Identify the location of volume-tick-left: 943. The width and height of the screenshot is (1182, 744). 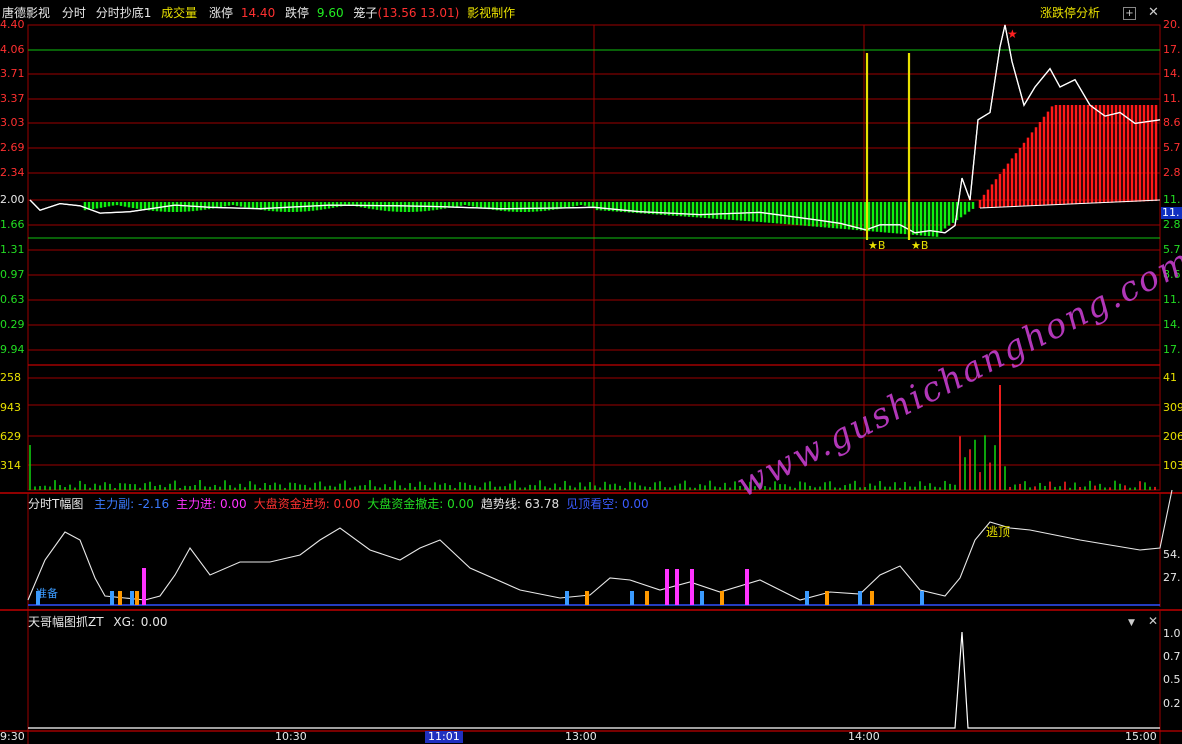
(10, 407).